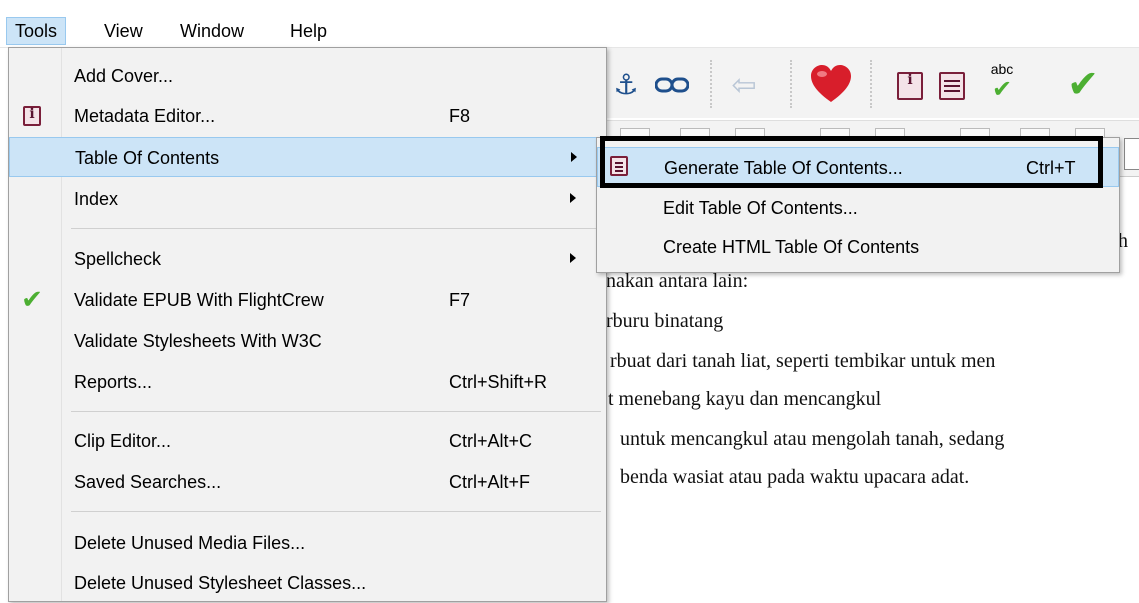 The image size is (1139, 603). Describe the element at coordinates (212, 31) in the screenshot. I see `menu-window: Window` at that location.